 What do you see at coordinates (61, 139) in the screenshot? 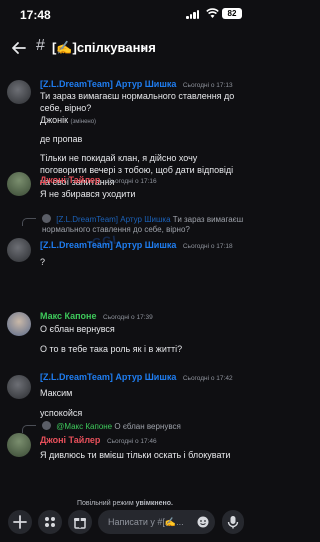
I see `message-line: де пропав` at bounding box center [61, 139].